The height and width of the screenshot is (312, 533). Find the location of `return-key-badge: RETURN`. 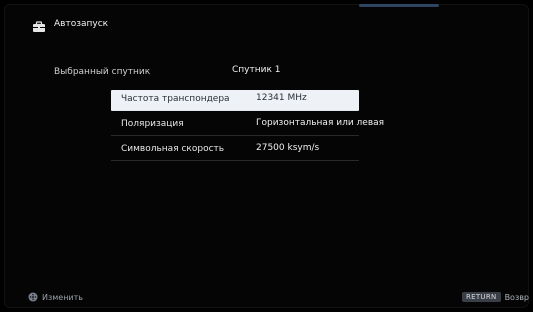

return-key-badge: RETURN is located at coordinates (481, 297).